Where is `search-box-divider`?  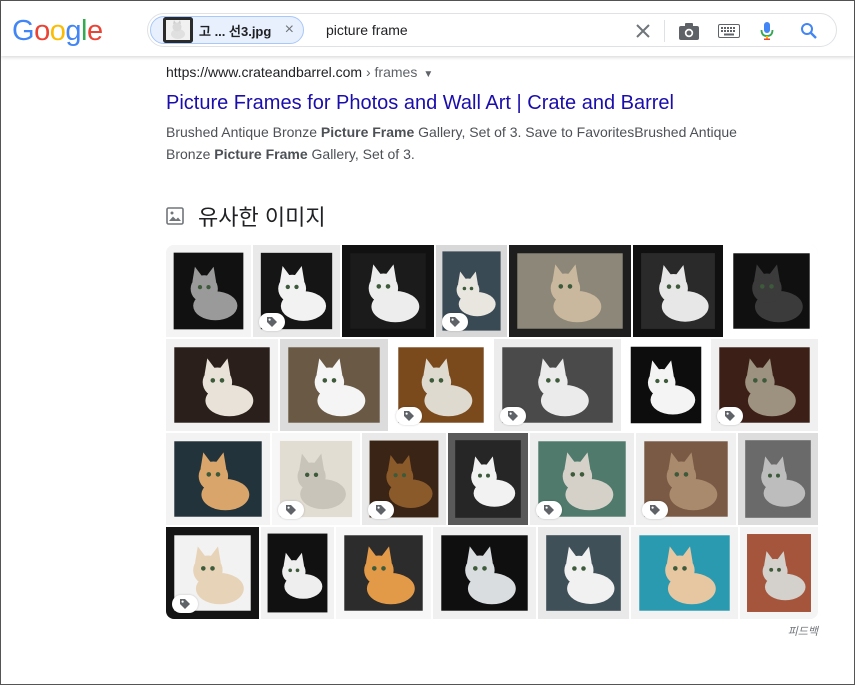 search-box-divider is located at coordinates (664, 31).